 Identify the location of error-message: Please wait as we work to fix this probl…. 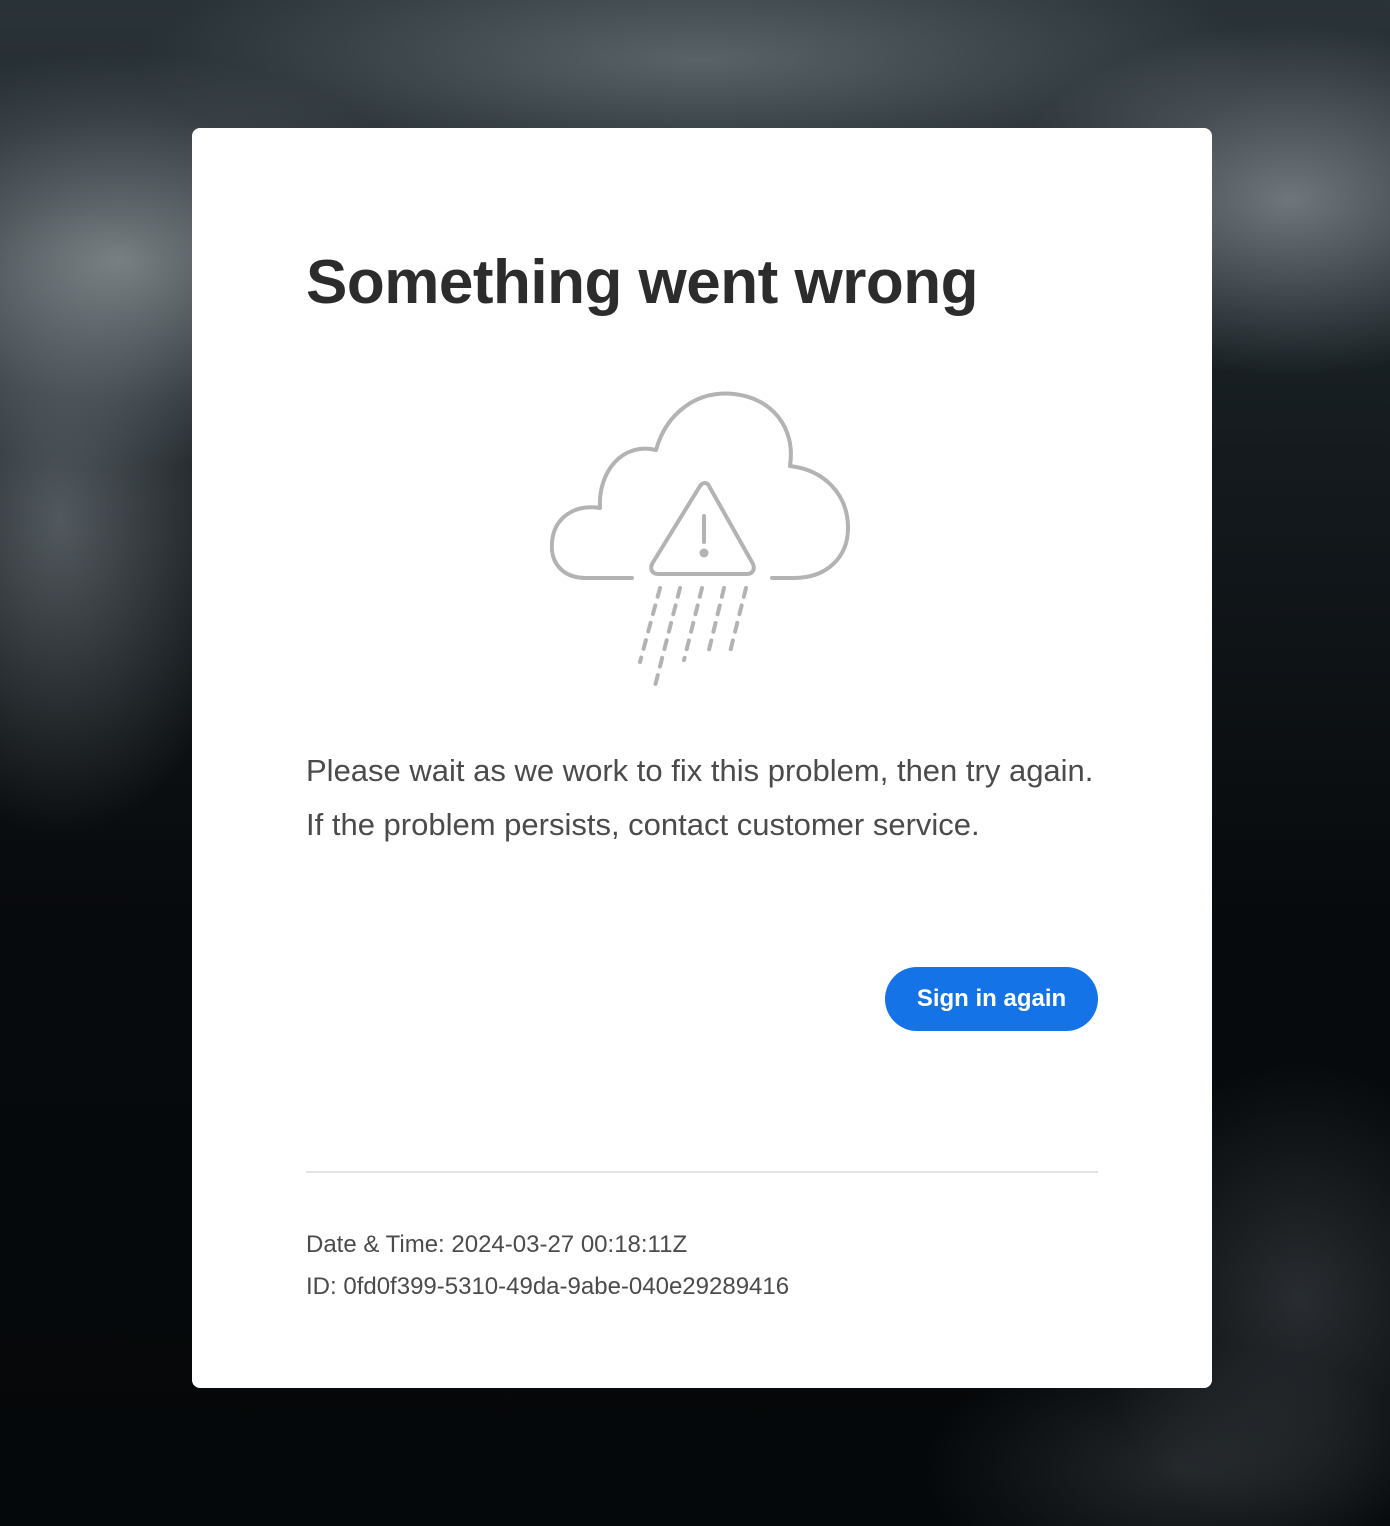
(700, 797).